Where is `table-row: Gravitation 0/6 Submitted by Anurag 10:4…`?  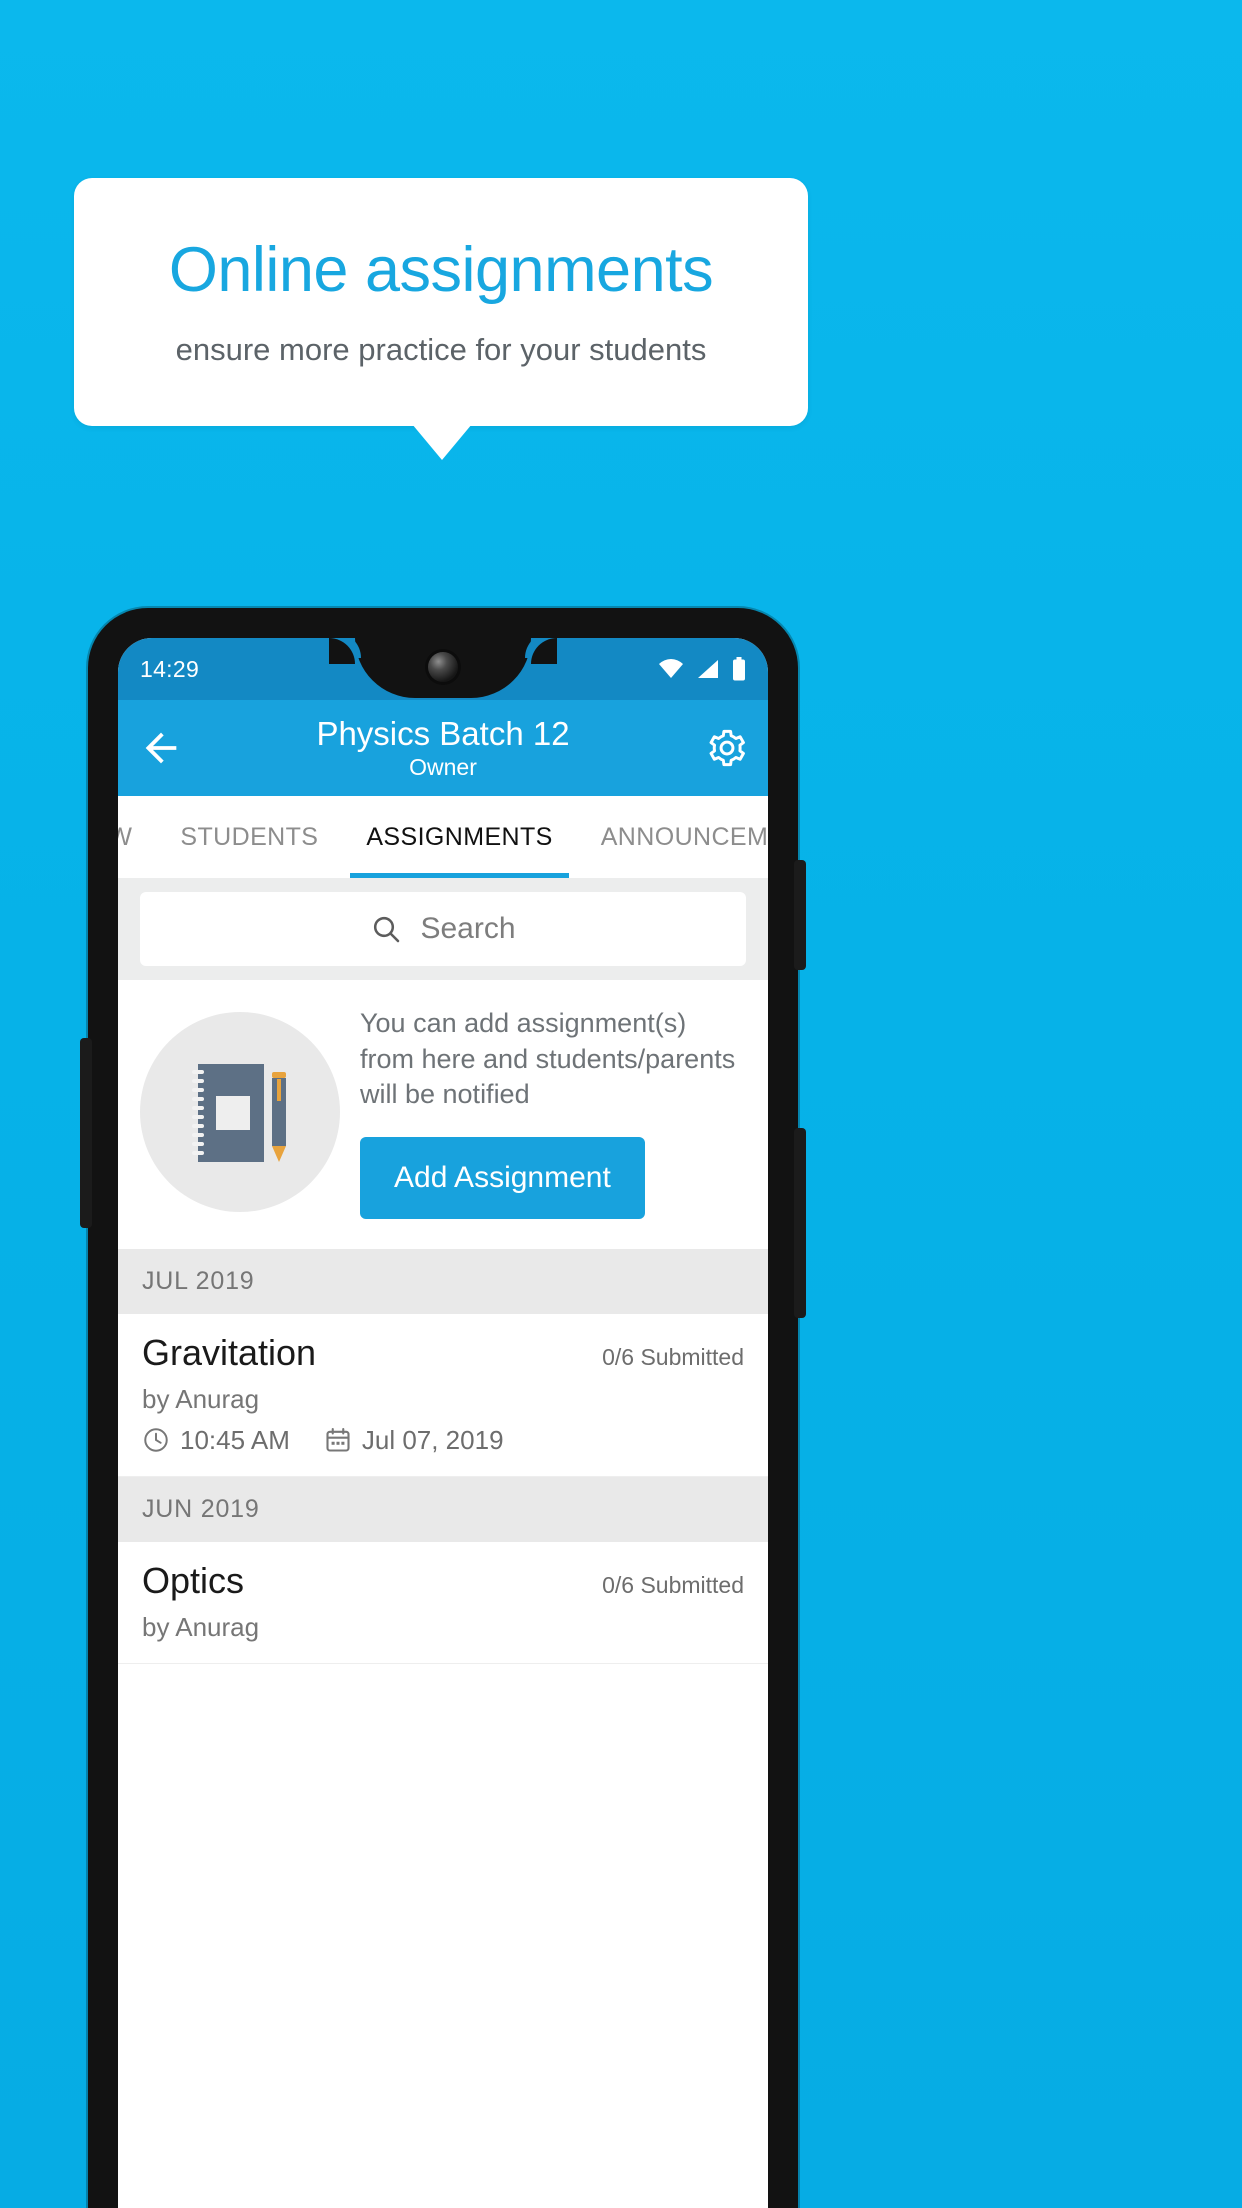
table-row: Gravitation 0/6 Submitted by Anurag 10:4… is located at coordinates (443, 1395).